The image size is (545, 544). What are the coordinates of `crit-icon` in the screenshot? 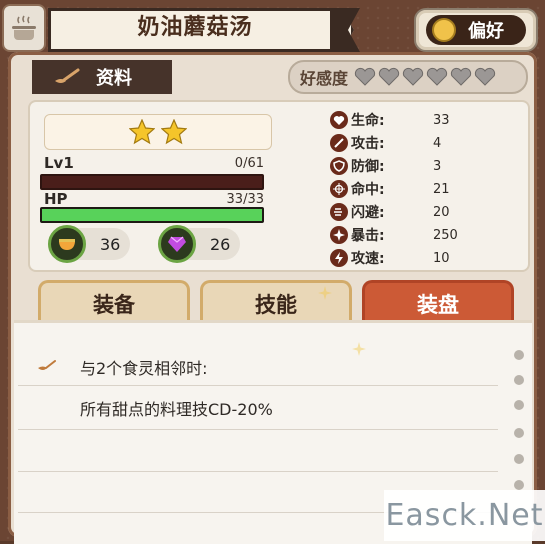 It's located at (339, 235).